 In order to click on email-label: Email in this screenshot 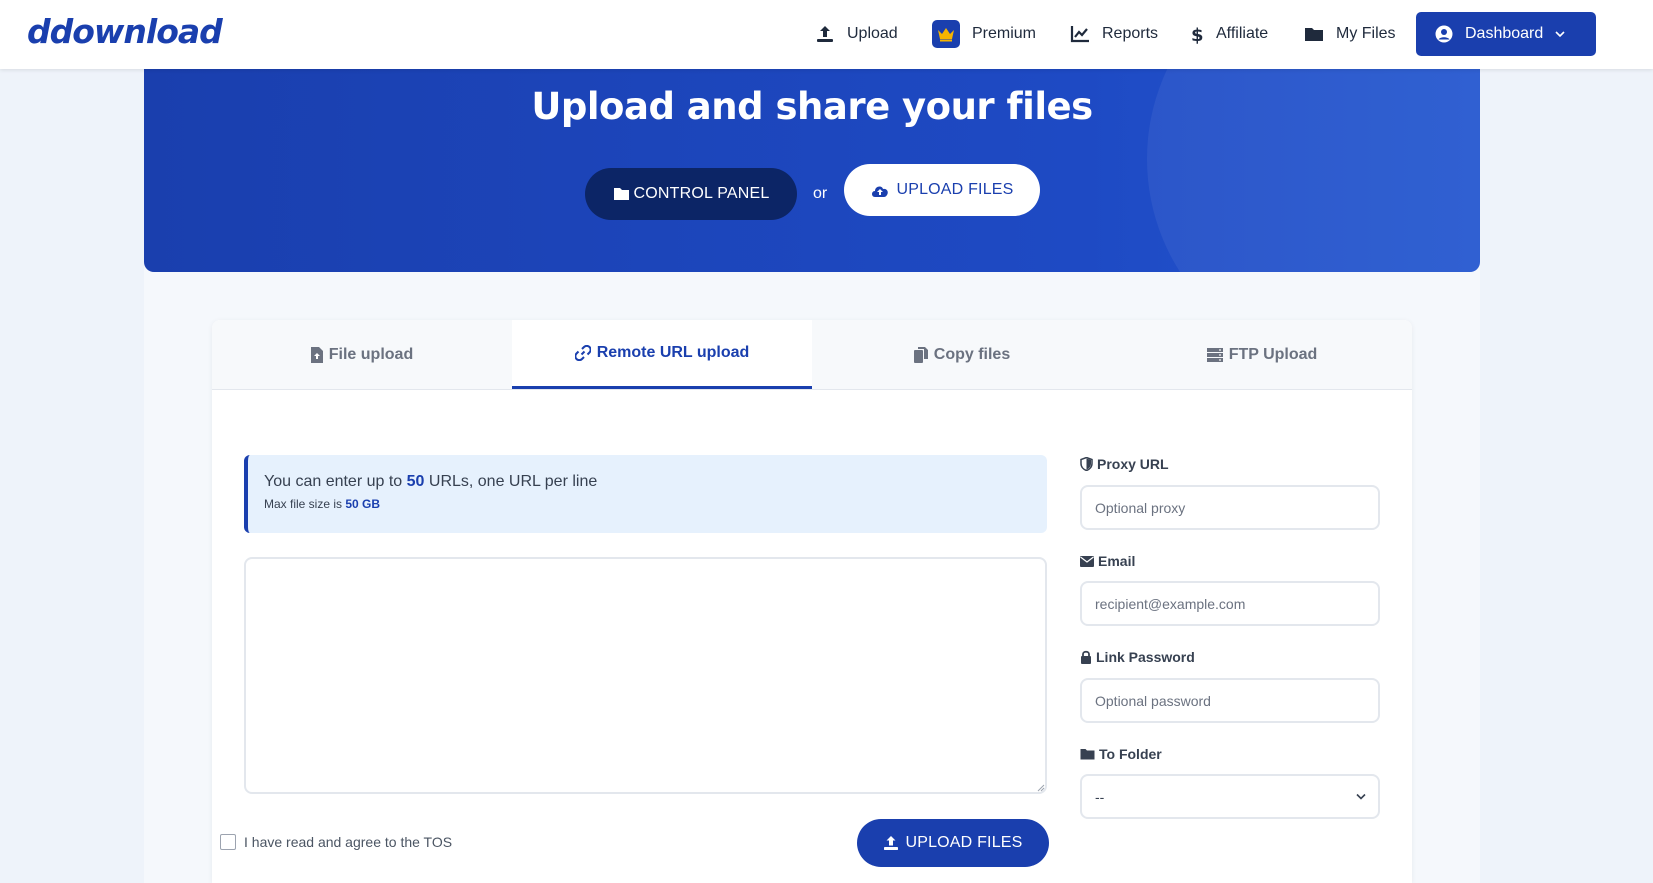, I will do `click(1107, 561)`.